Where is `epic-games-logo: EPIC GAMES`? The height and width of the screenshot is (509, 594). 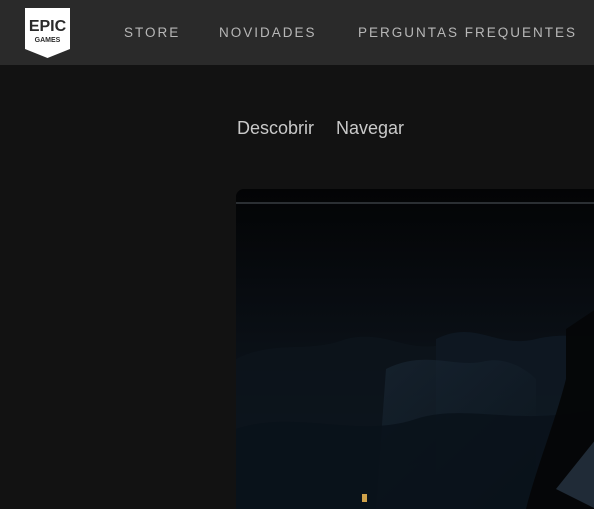 epic-games-logo: EPIC GAMES is located at coordinates (47, 33).